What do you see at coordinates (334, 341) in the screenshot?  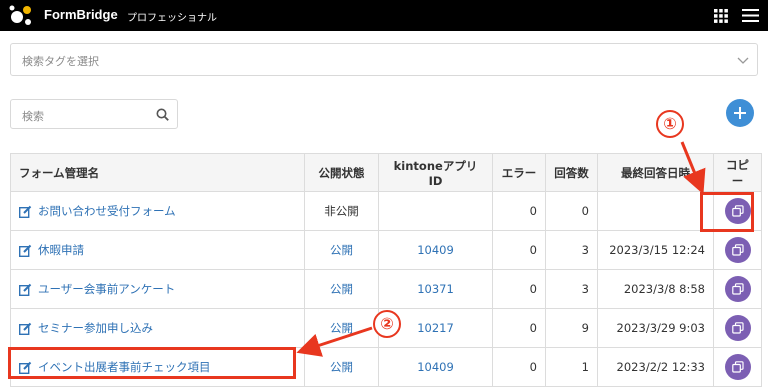 I see `annotation-arrow-two` at bounding box center [334, 341].